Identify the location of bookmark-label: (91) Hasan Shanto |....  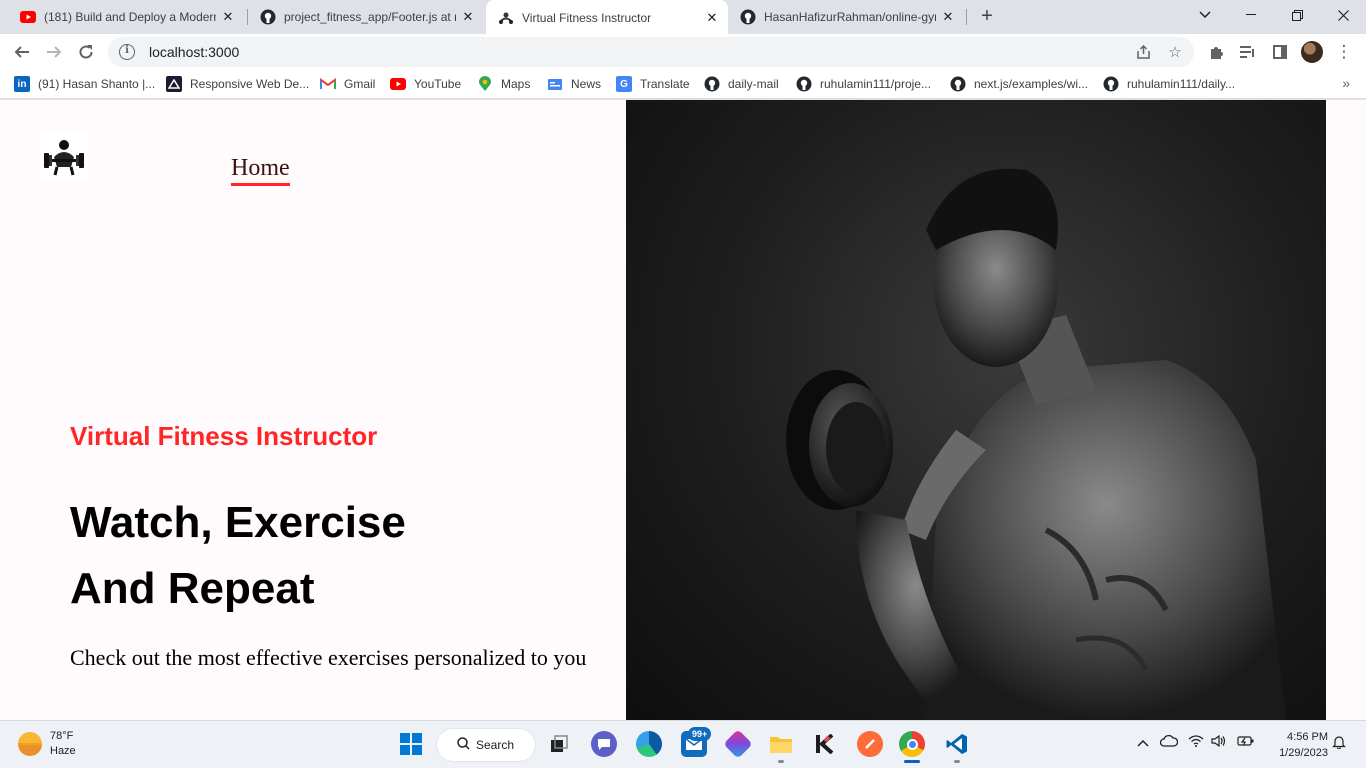
(97, 84).